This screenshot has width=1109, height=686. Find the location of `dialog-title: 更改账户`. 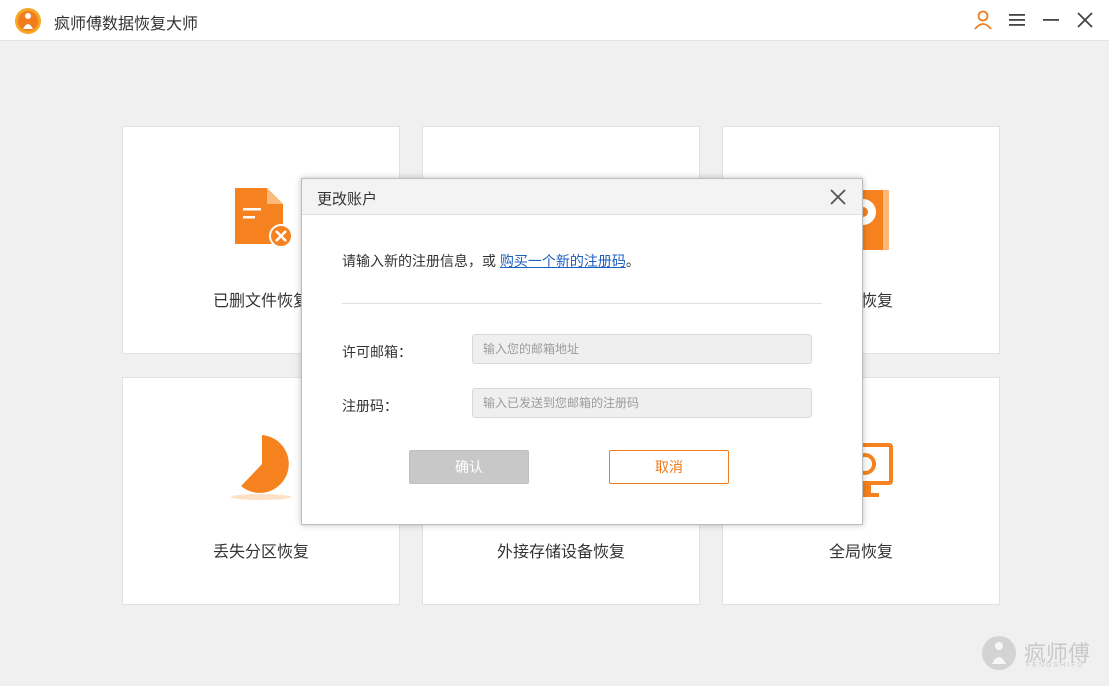

dialog-title: 更改账户 is located at coordinates (347, 199).